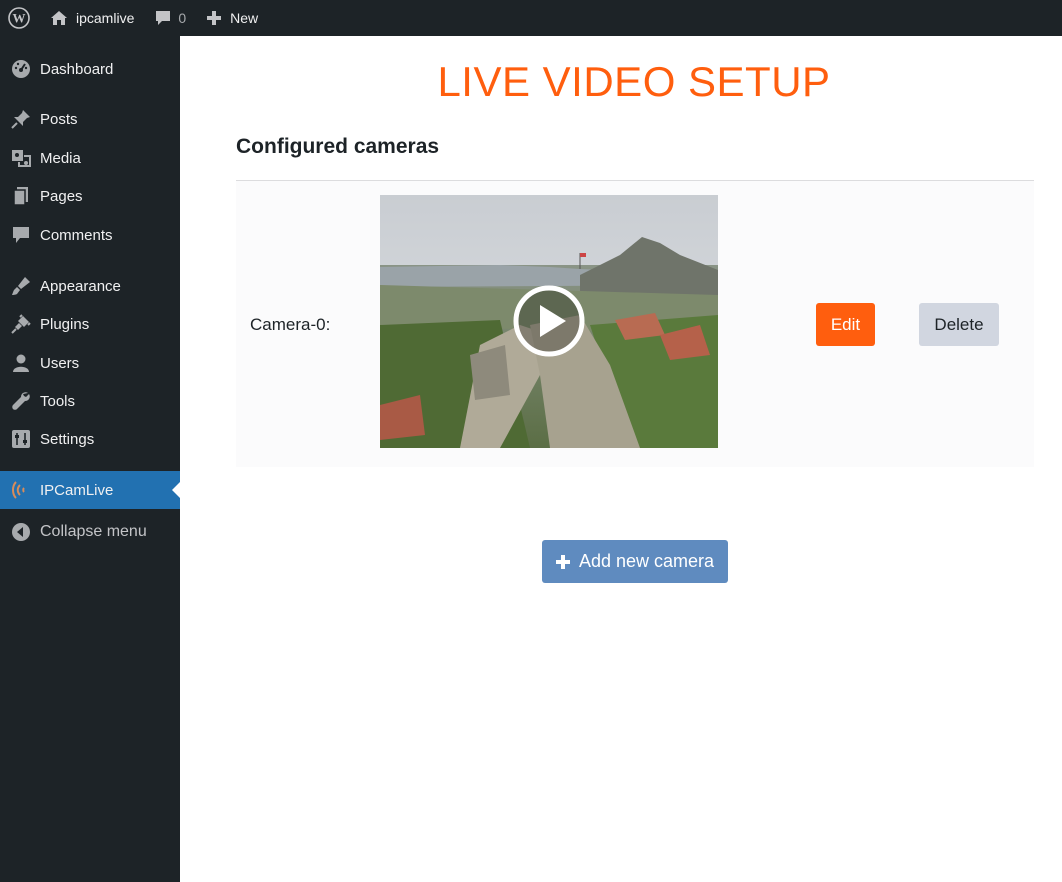 This screenshot has height=882, width=1062. I want to click on comment-icon, so click(21, 235).